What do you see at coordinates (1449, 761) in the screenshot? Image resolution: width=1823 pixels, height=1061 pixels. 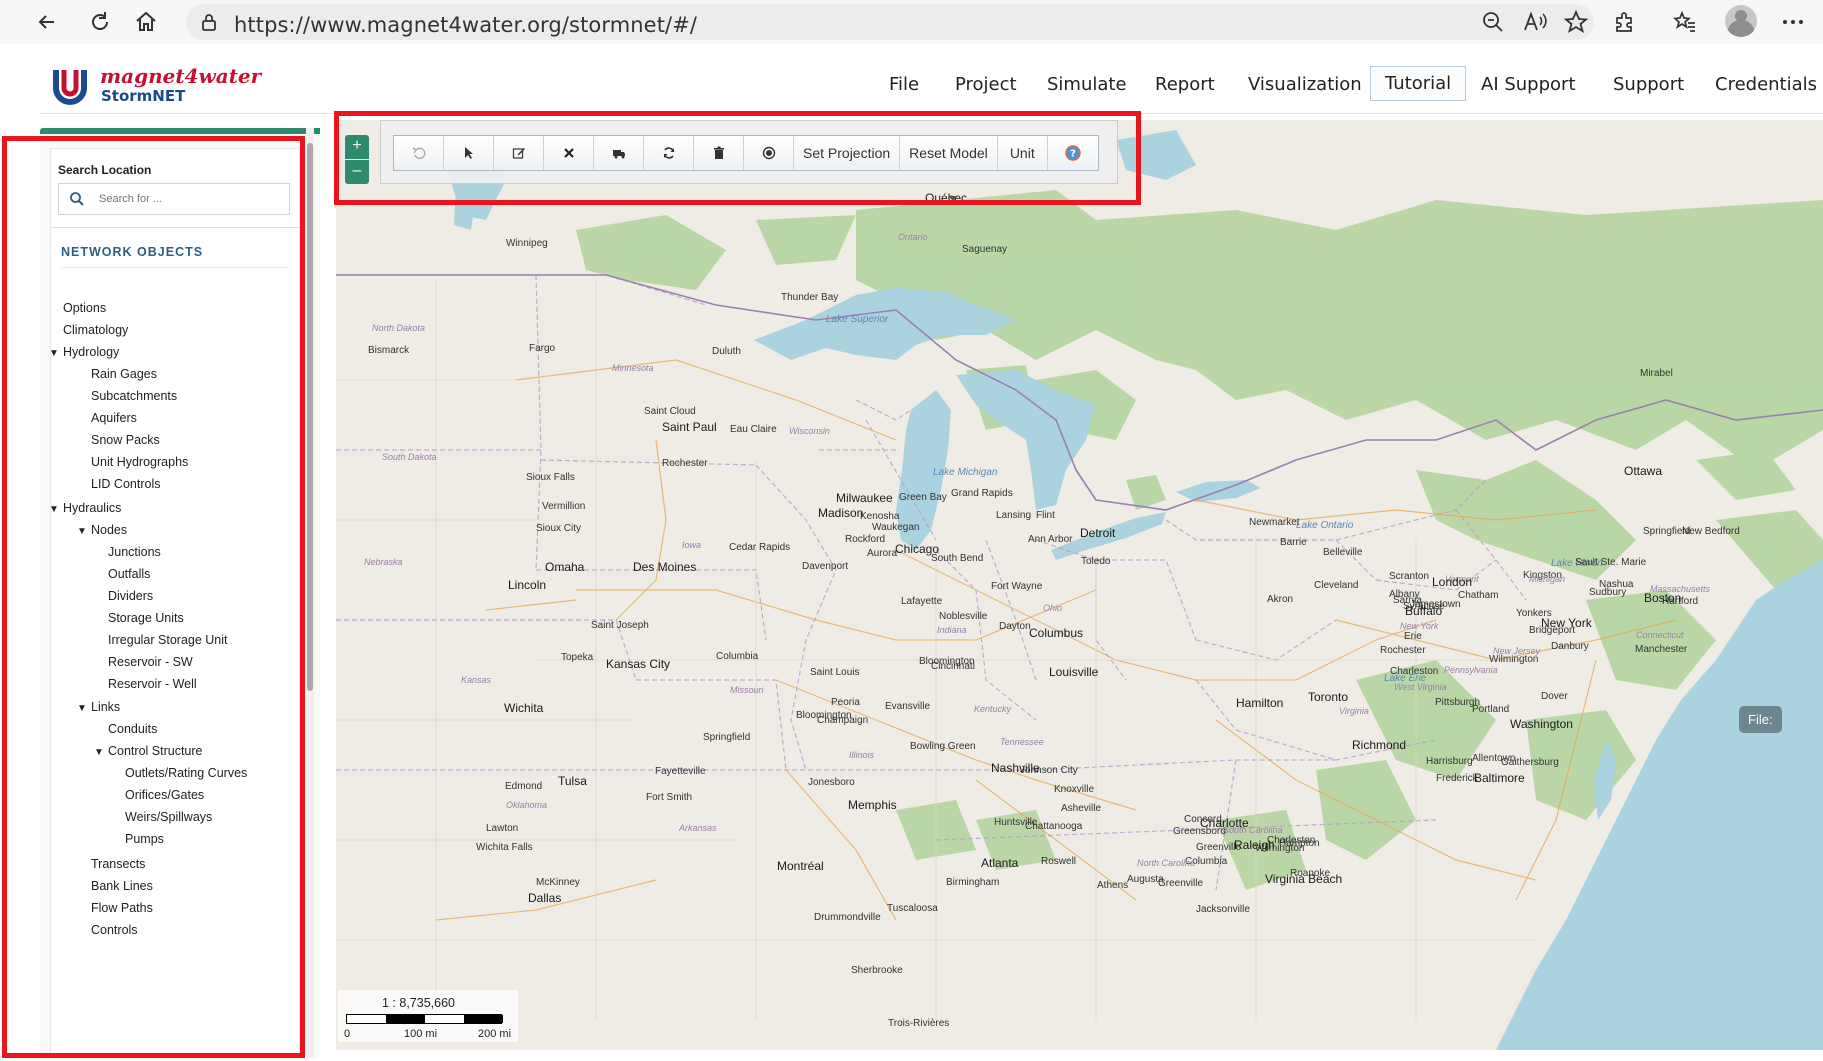 I see `map-city-label: Harrisburg` at bounding box center [1449, 761].